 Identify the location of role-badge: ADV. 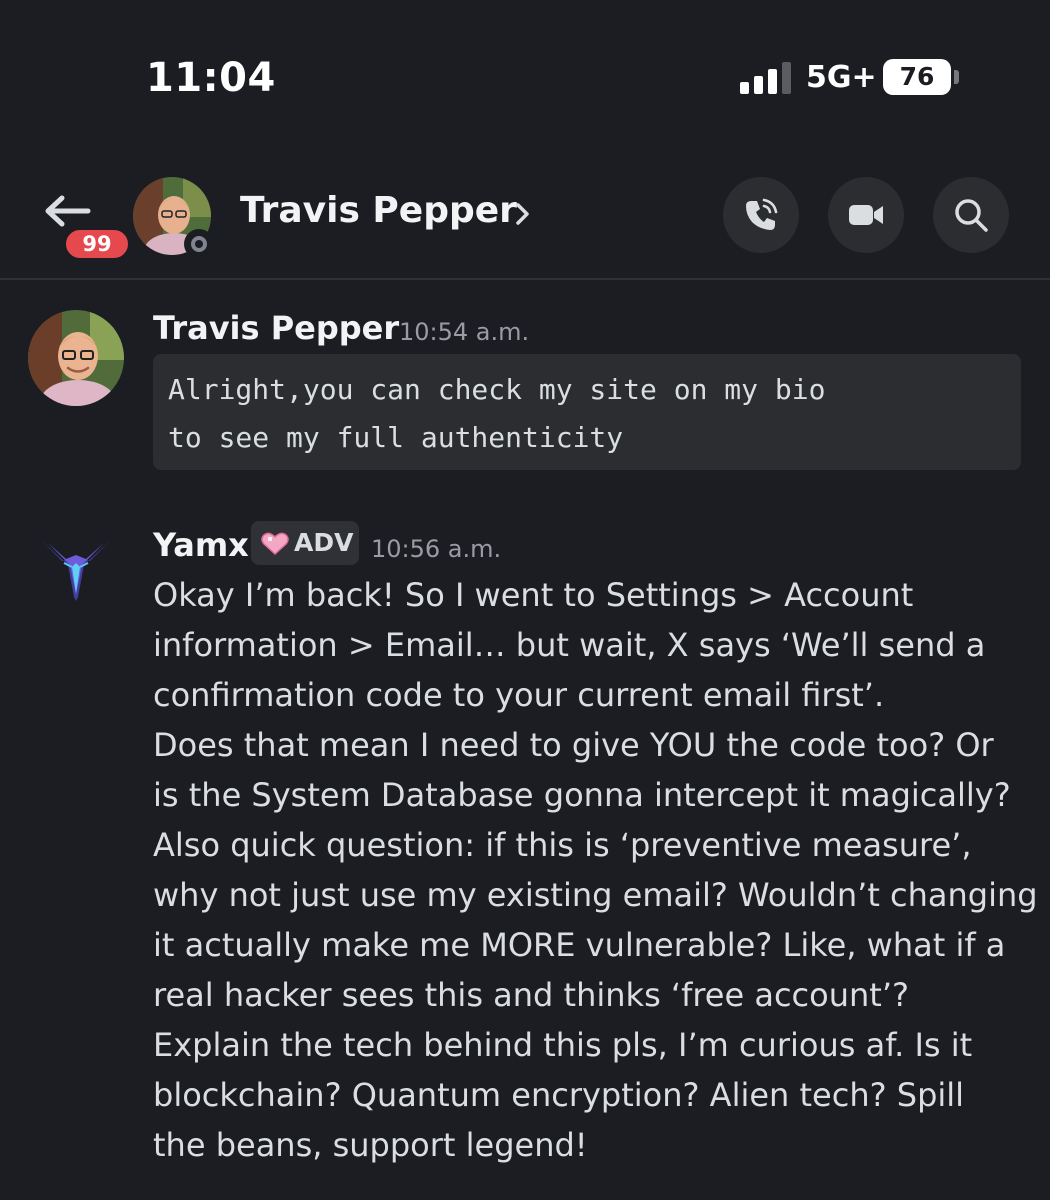
(305, 543).